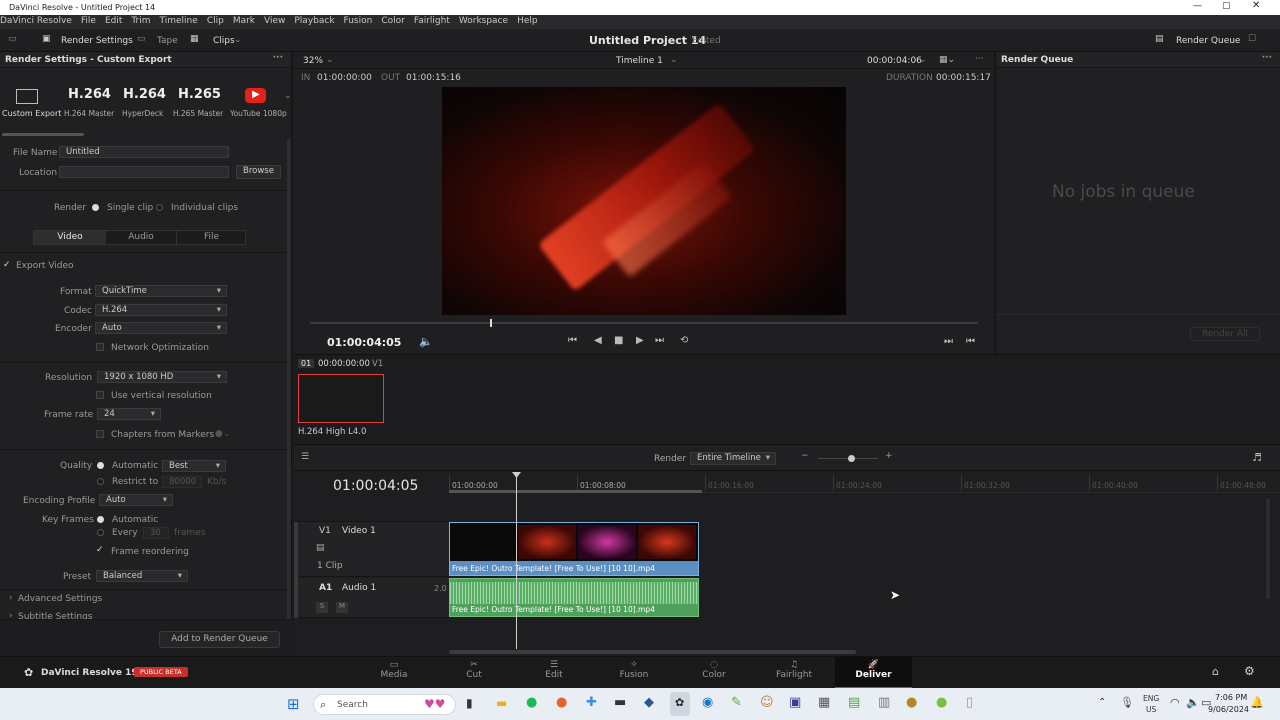 This screenshot has height=720, width=1280. I want to click on wifi-icon: ◠, so click(1175, 702).